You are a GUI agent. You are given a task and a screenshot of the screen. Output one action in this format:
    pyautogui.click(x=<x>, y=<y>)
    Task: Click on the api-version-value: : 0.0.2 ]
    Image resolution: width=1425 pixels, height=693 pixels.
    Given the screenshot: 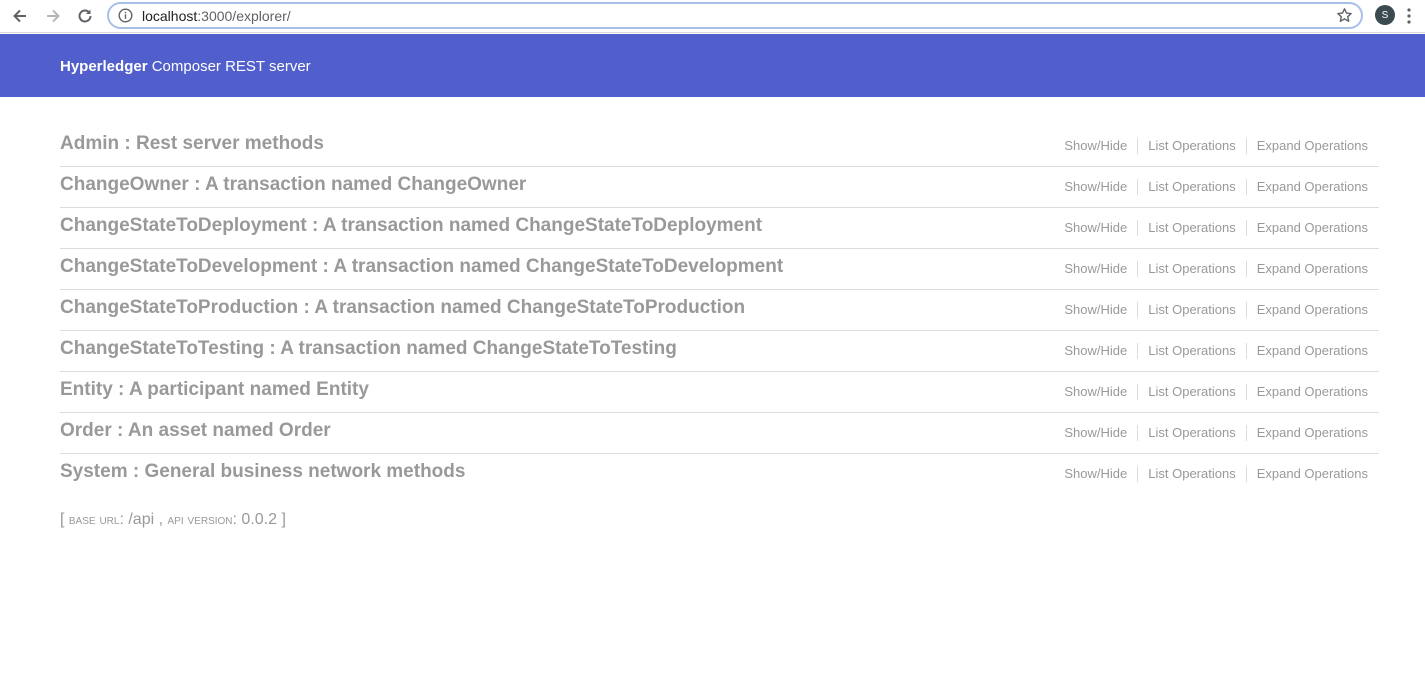 What is the action you would take?
    pyautogui.click(x=259, y=519)
    